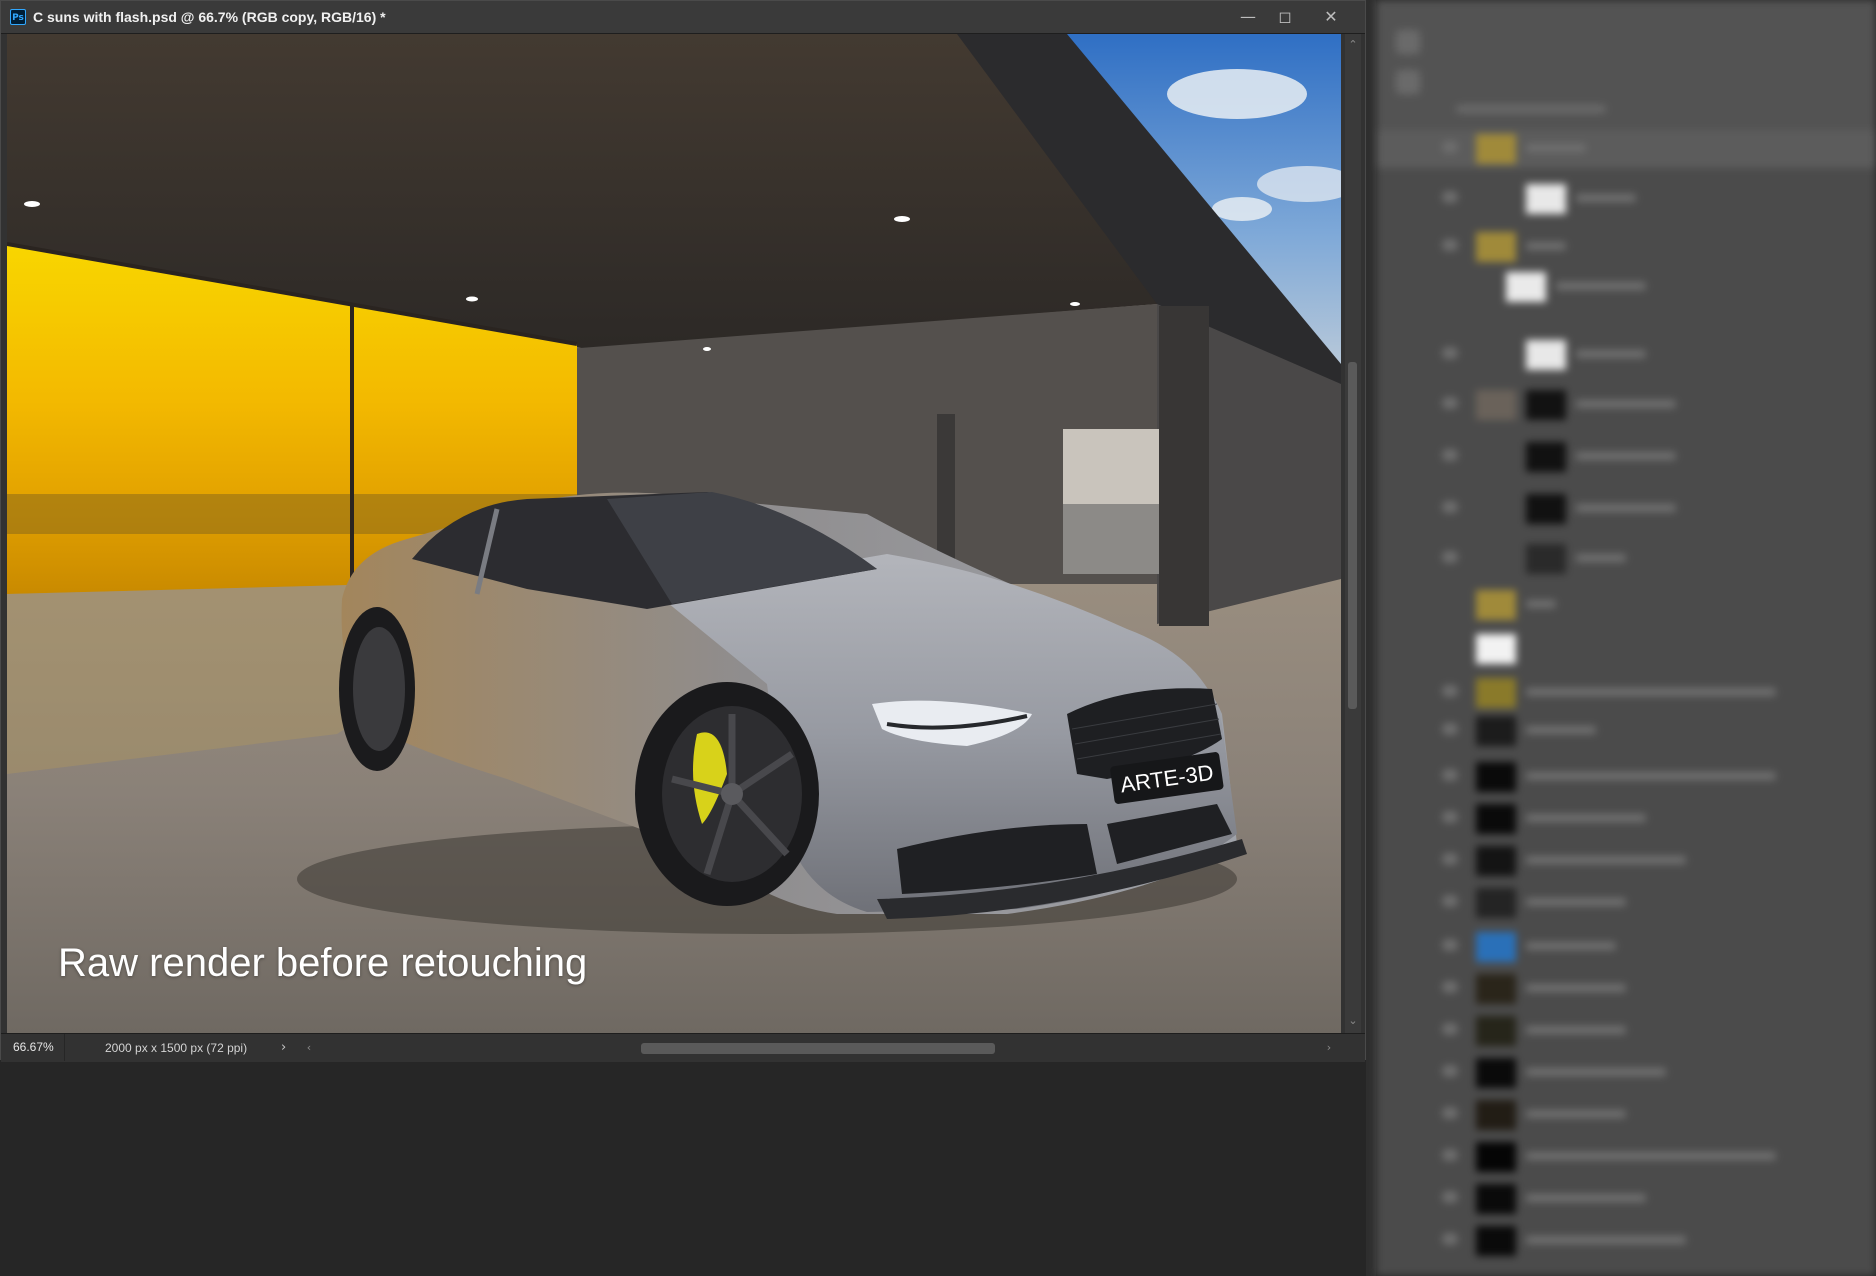 This screenshot has height=1276, width=1876. I want to click on horizontal-scrollbar: ‹ ›, so click(821, 1048).